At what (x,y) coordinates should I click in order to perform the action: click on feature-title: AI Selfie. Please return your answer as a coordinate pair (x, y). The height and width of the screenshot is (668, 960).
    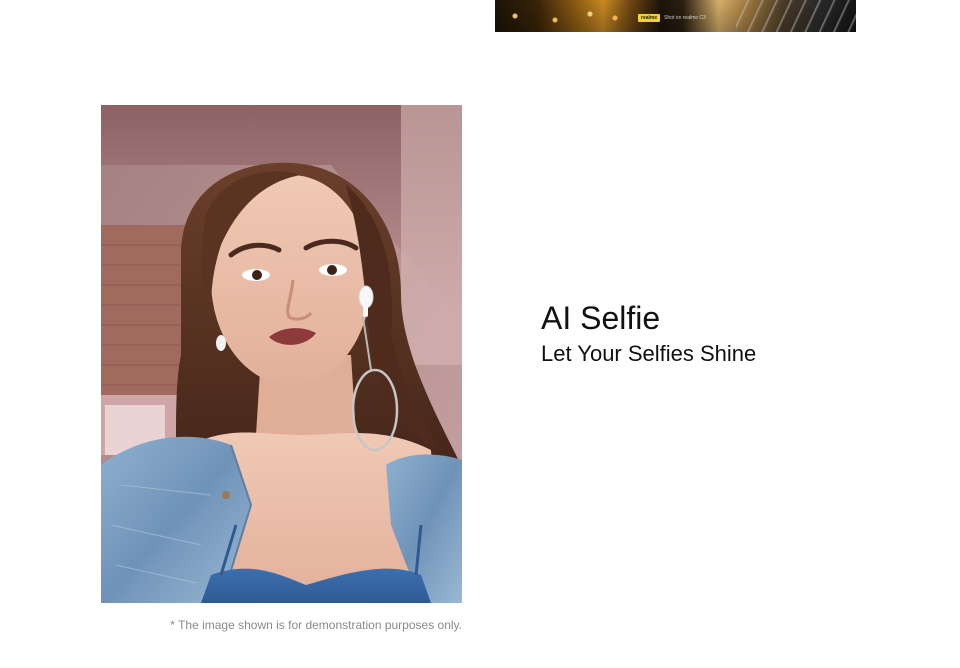
    Looking at the image, I should click on (601, 318).